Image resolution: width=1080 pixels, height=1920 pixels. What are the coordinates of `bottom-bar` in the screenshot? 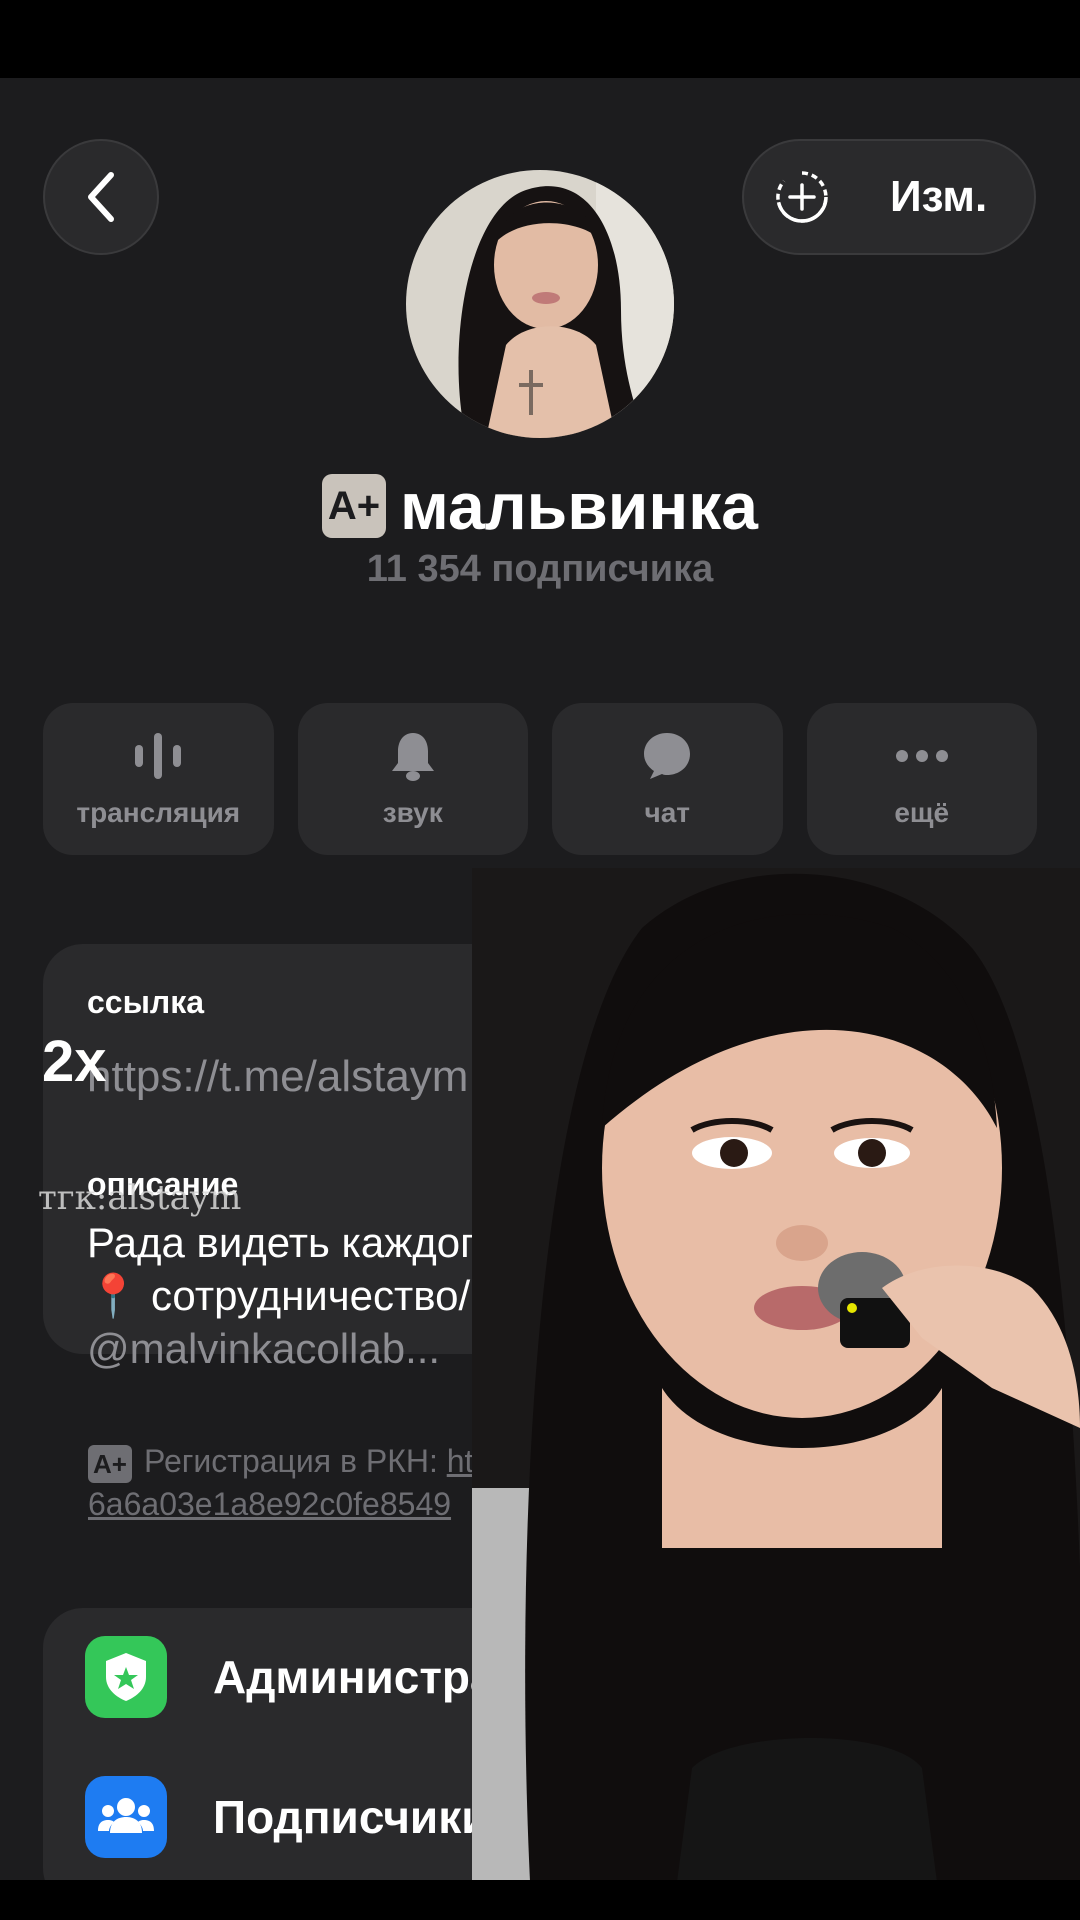 It's located at (540, 1900).